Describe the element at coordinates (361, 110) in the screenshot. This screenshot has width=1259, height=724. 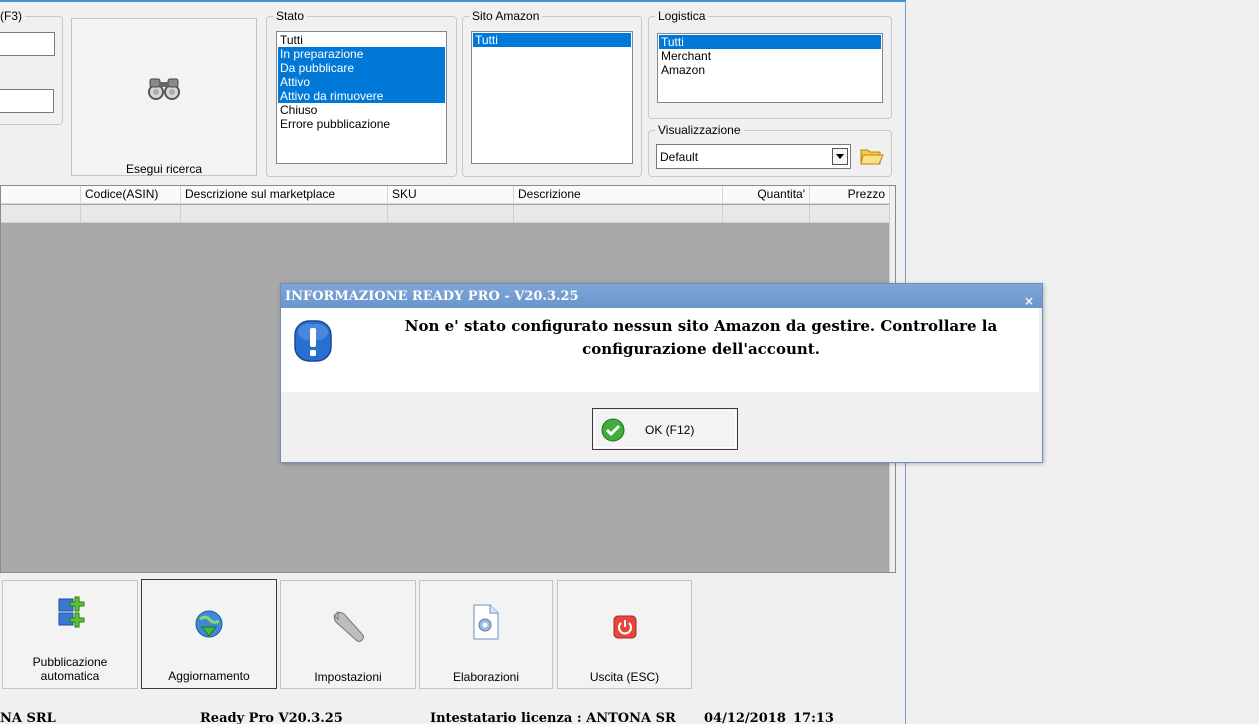
I see `stato-list-item: Chiuso` at that location.